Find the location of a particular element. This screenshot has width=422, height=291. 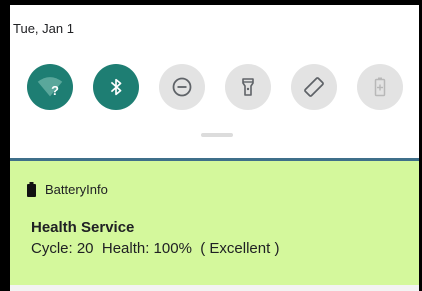

do-not-disturb-tile is located at coordinates (182, 87).